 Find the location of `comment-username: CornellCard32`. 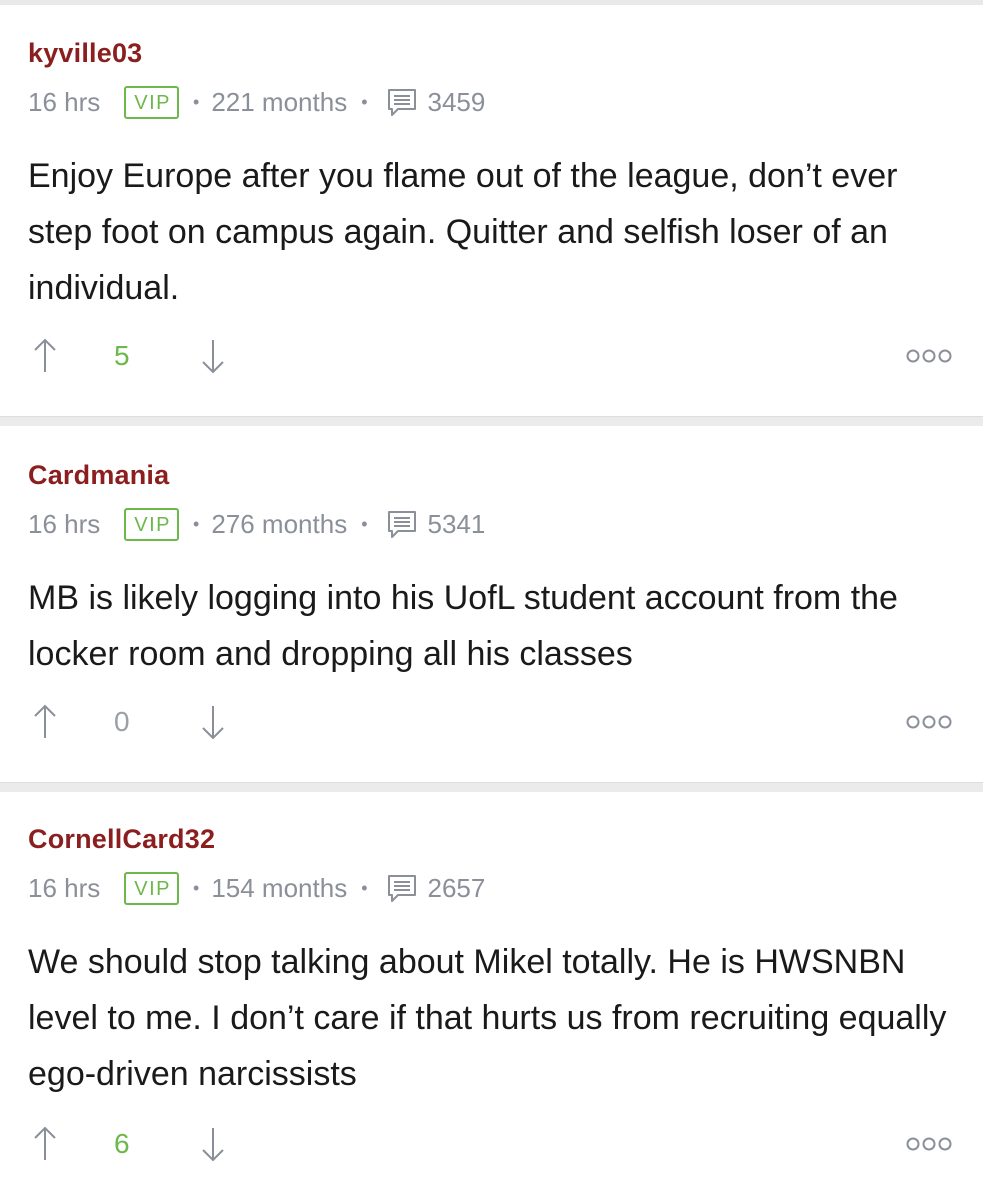

comment-username: CornellCard32 is located at coordinates (121, 839).